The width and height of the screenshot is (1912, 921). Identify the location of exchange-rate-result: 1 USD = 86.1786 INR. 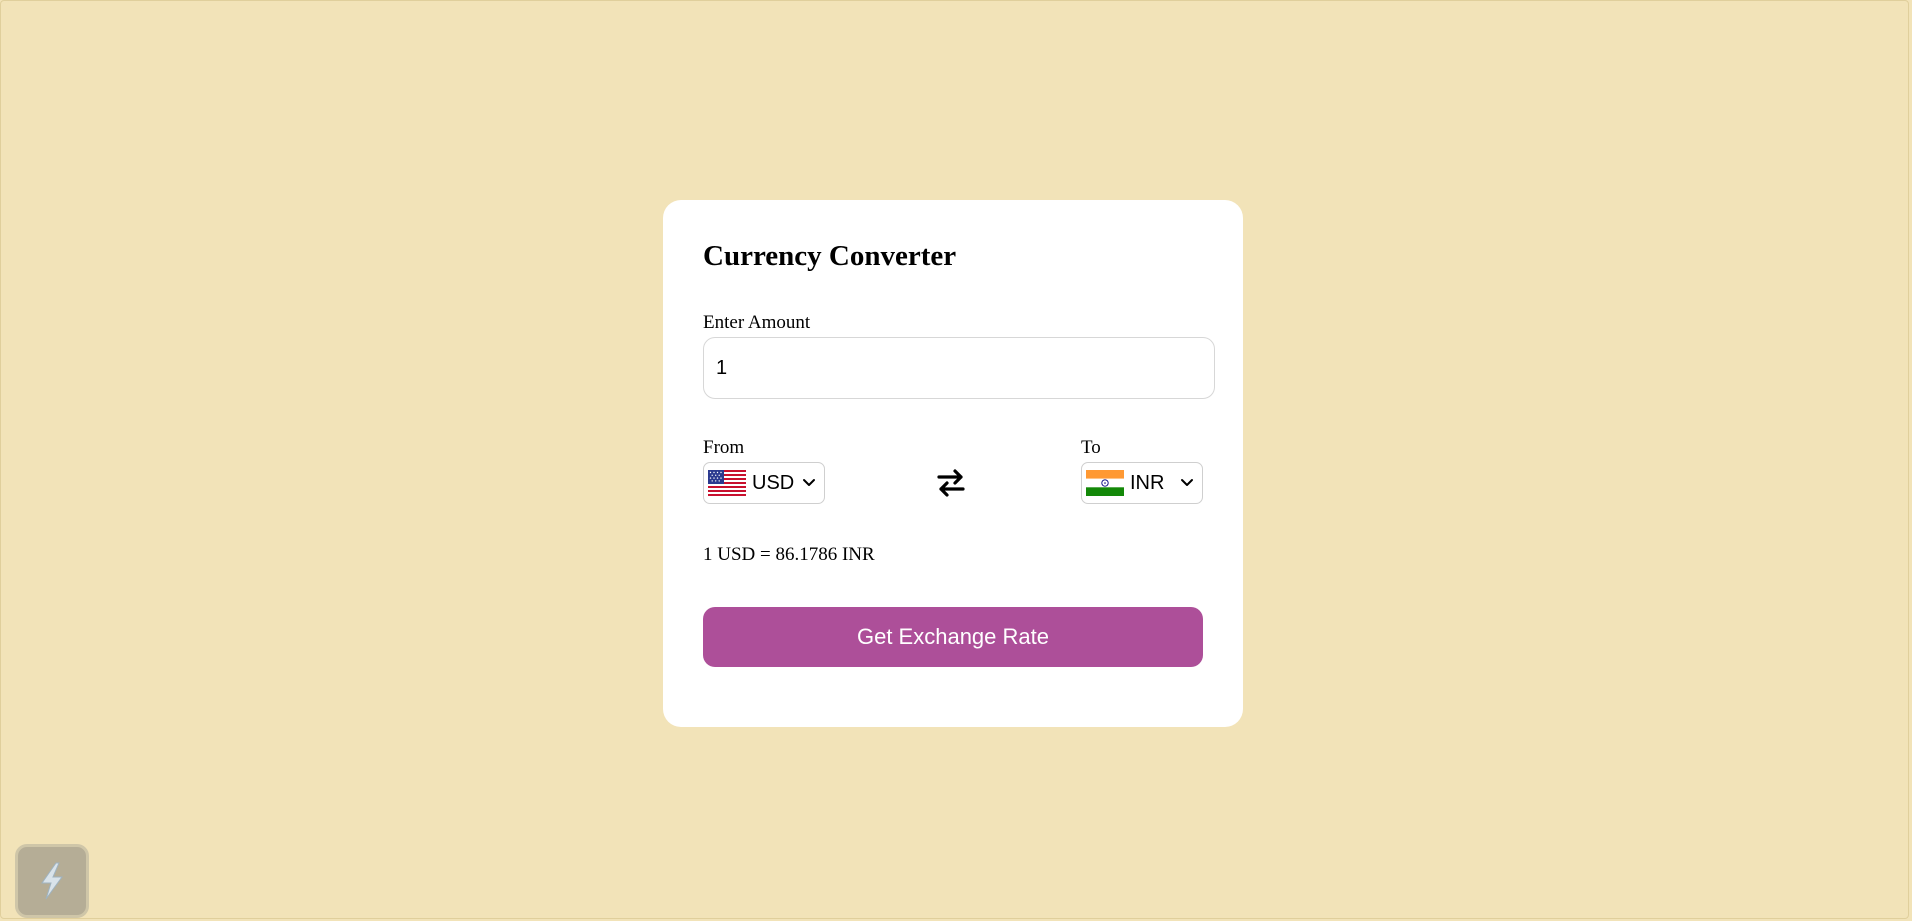
(789, 554).